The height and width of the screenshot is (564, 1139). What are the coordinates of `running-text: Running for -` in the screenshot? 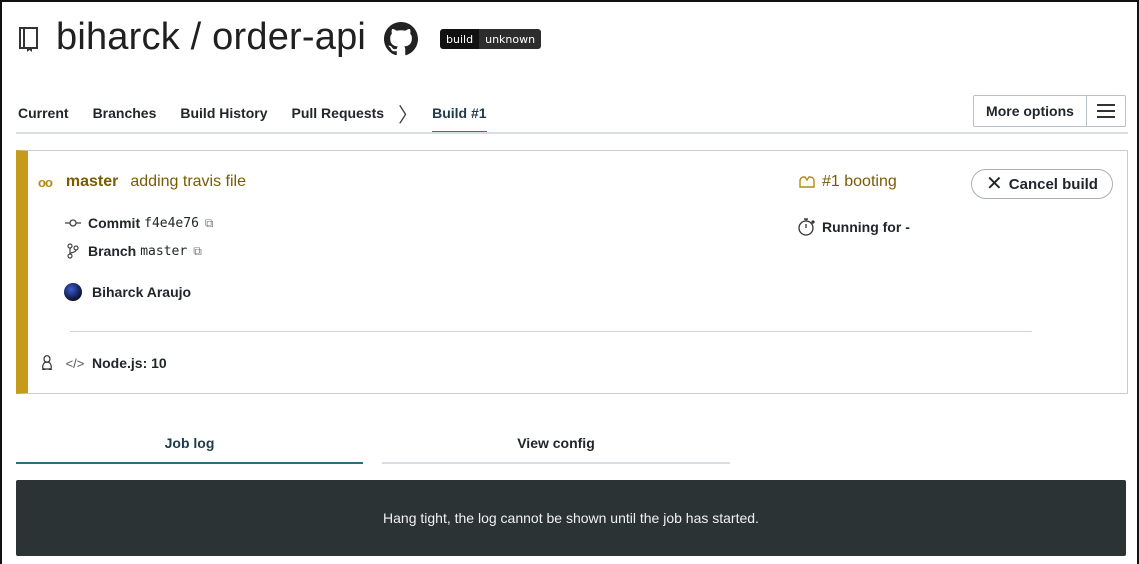 It's located at (866, 227).